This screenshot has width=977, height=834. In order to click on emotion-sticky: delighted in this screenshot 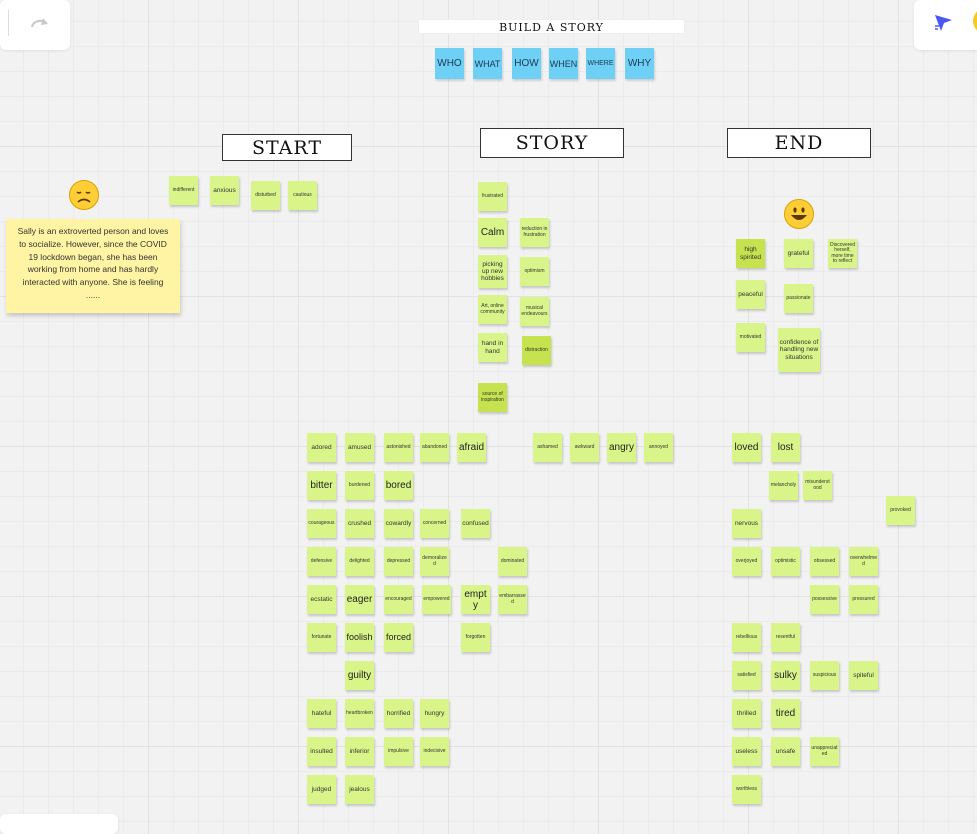, I will do `click(359, 561)`.